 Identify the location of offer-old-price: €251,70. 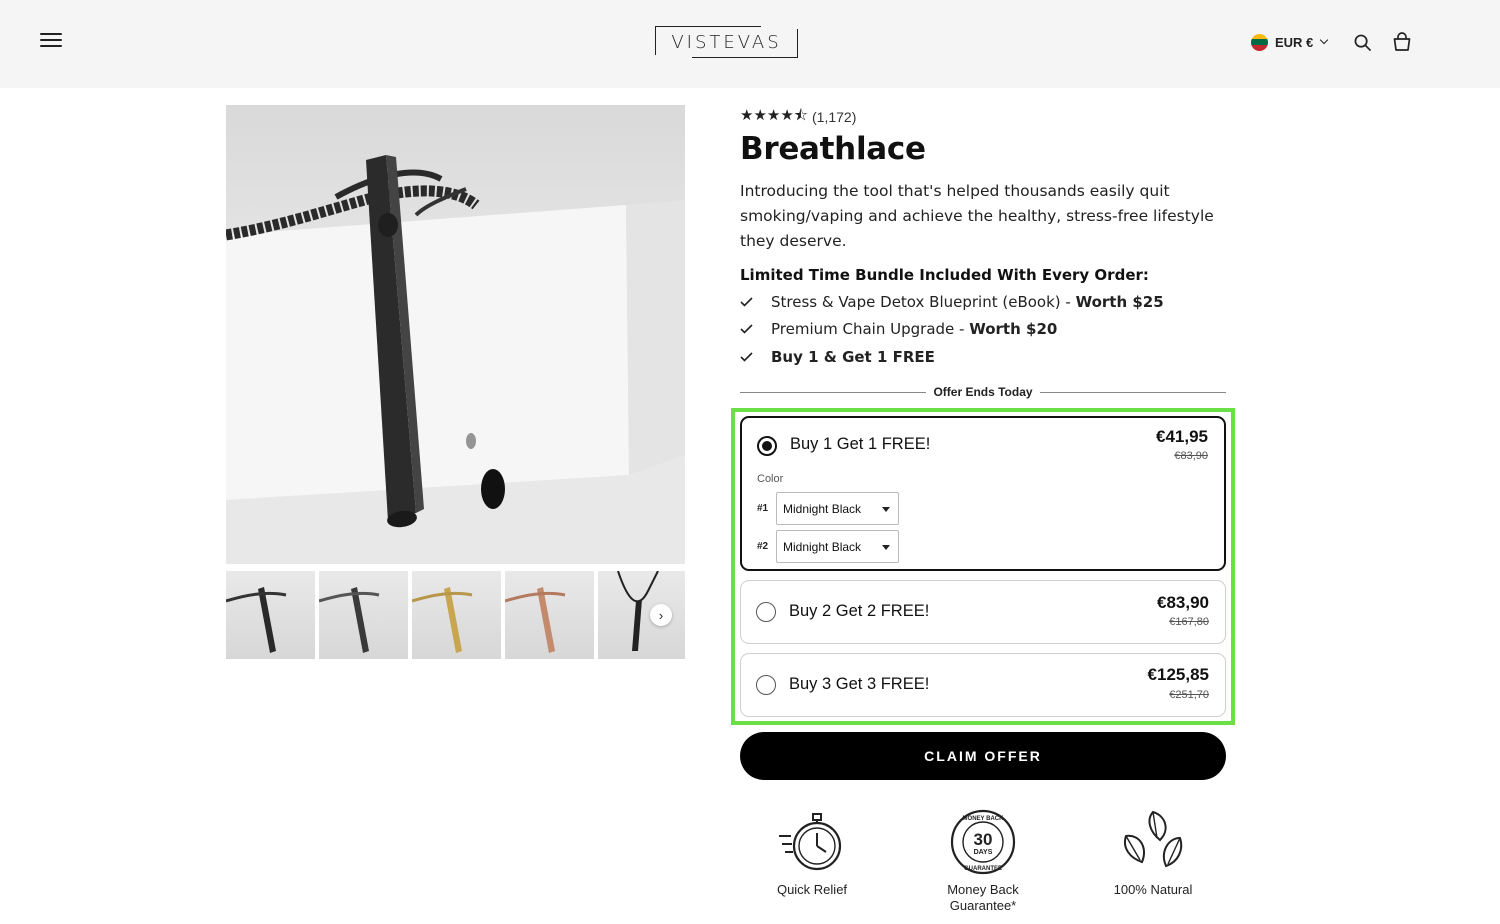
(1189, 695).